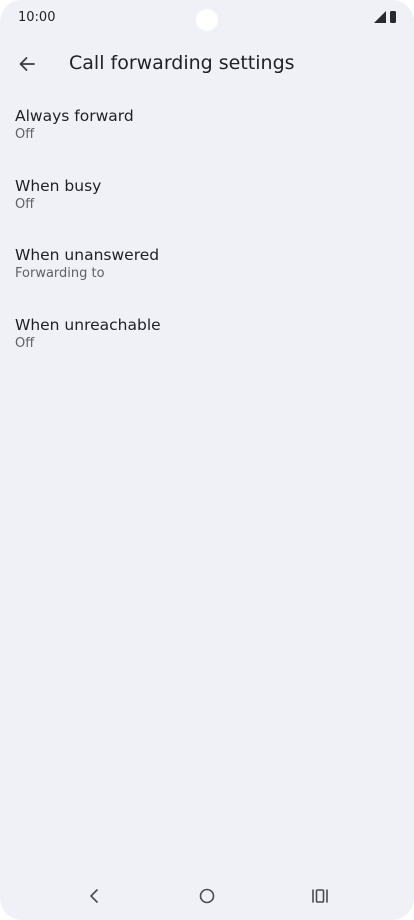  I want to click on nav-recents-button, so click(320, 896).